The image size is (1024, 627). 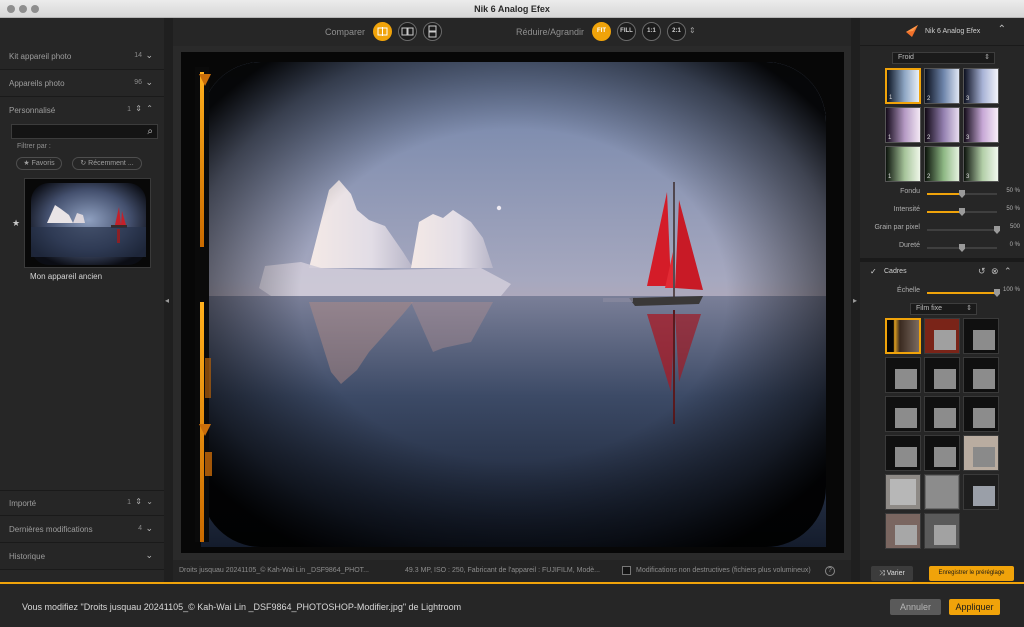 I want to click on cancel-button: Annuler, so click(x=915, y=607).